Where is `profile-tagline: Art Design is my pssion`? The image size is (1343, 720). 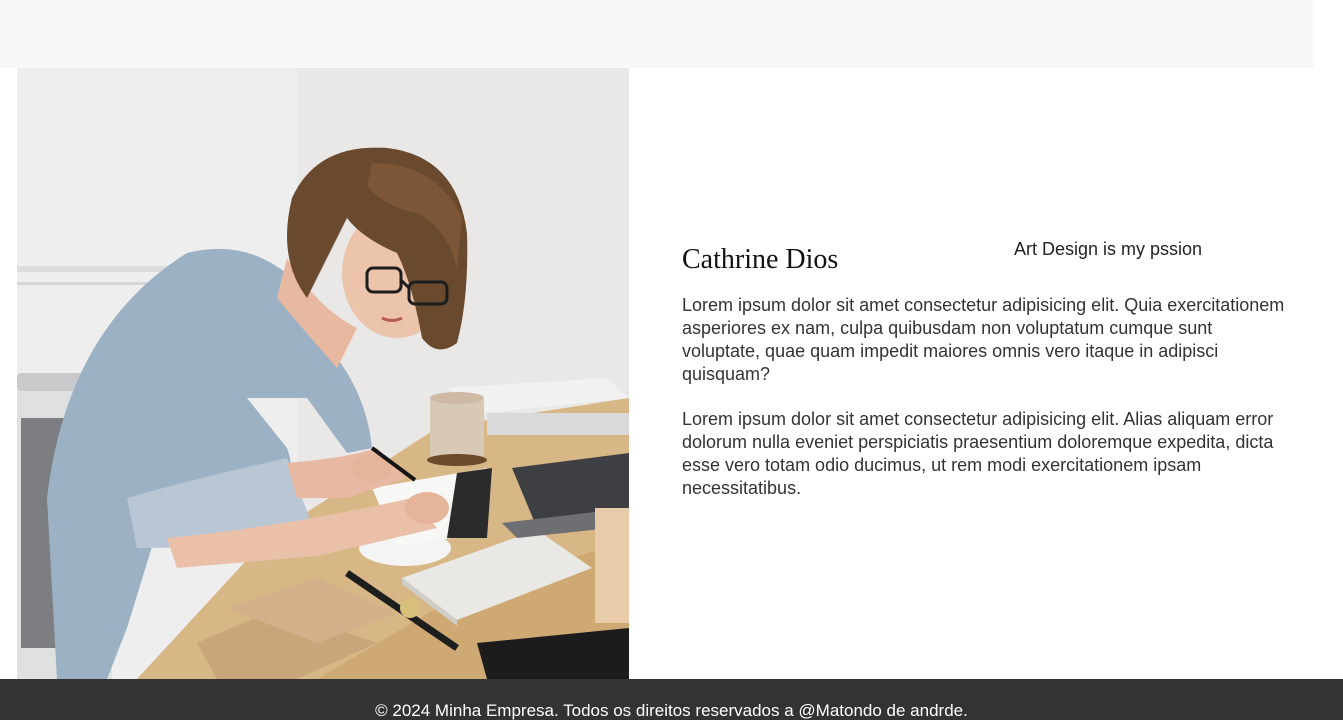 profile-tagline: Art Design is my pssion is located at coordinates (1108, 249).